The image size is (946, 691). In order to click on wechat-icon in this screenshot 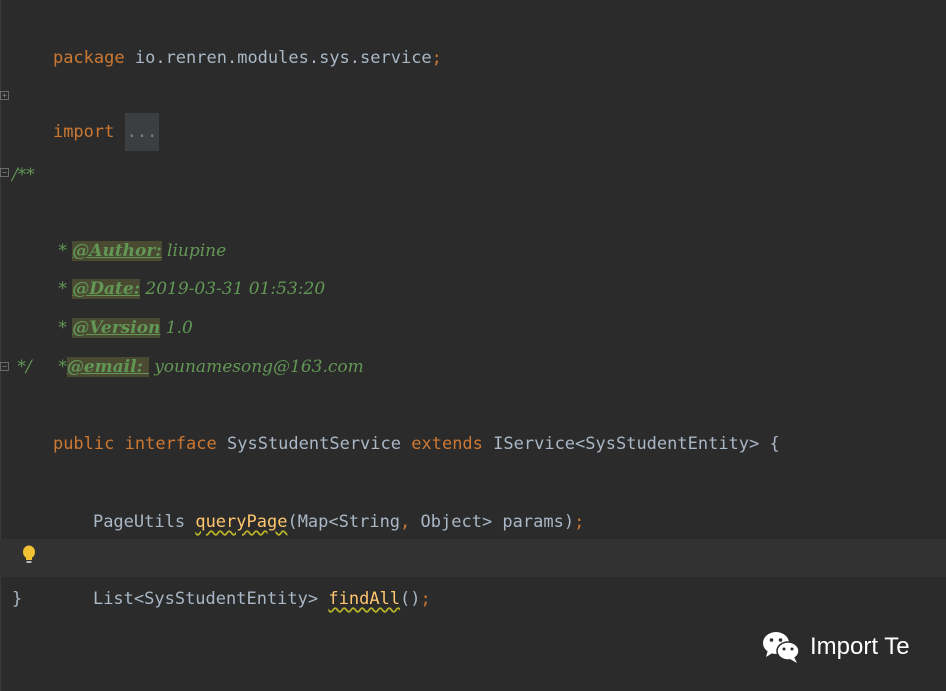, I will do `click(781, 647)`.